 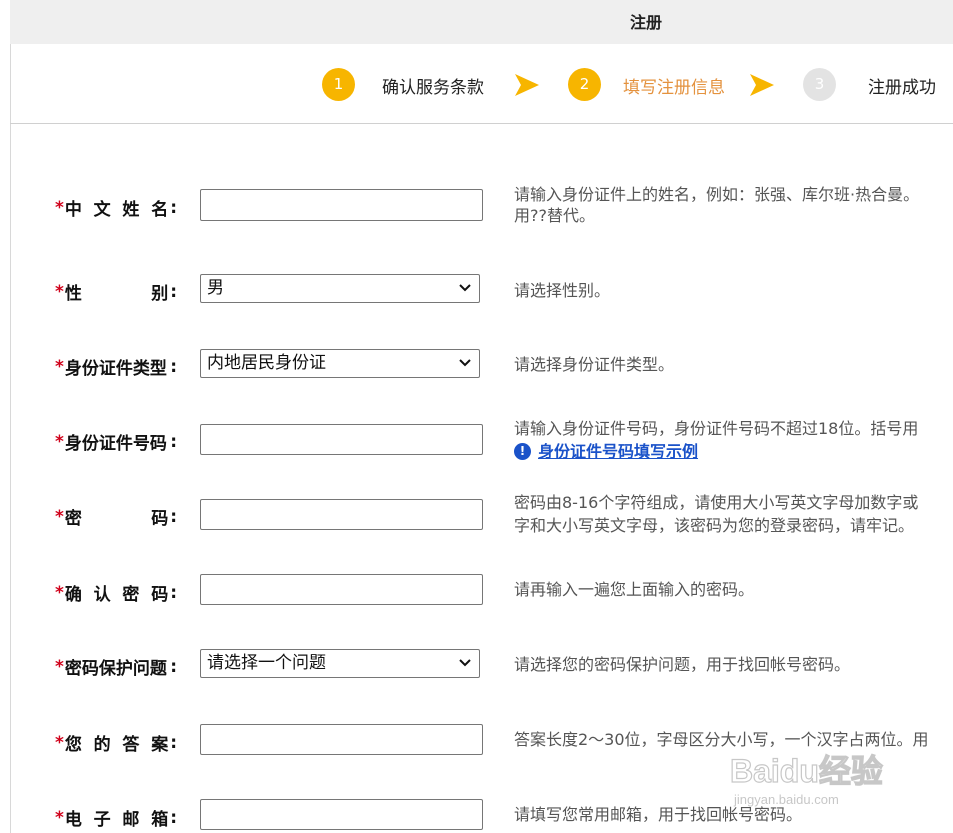 I want to click on gender-select: 男, so click(x=340, y=288).